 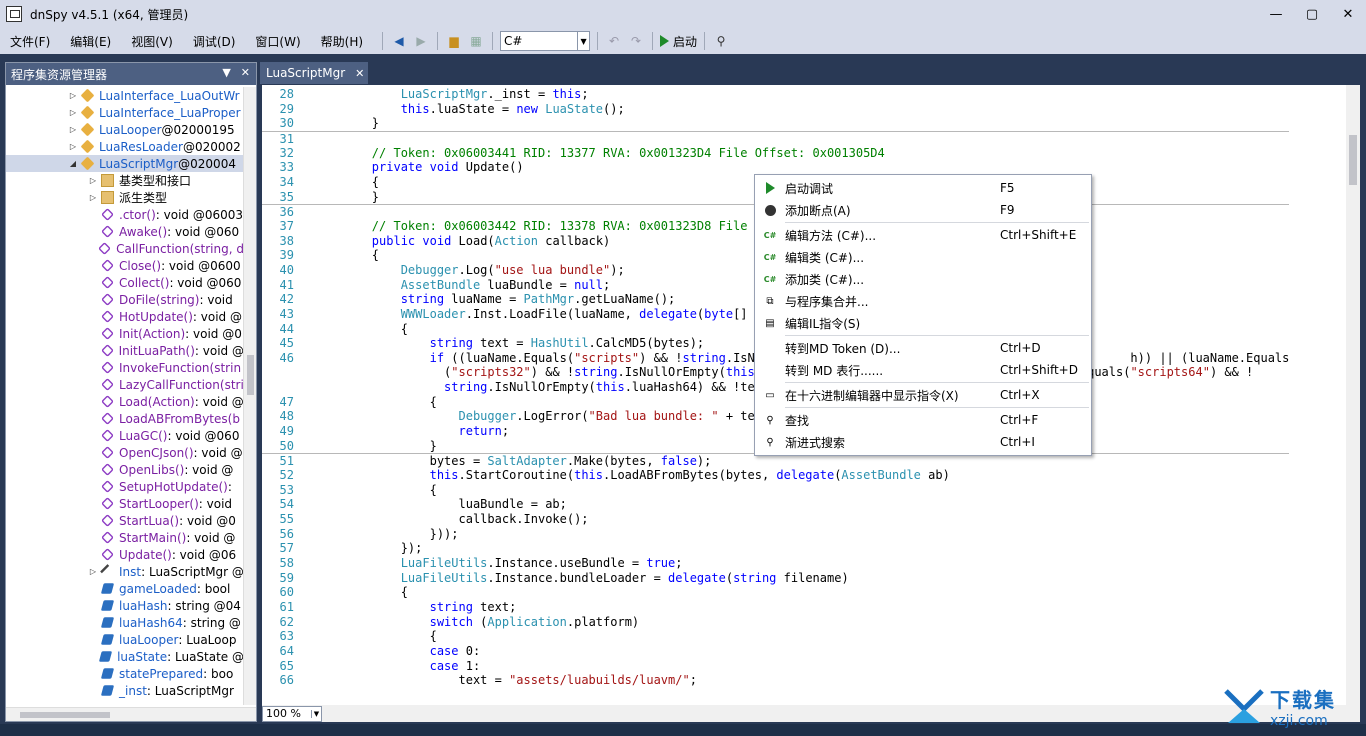 What do you see at coordinates (125, 639) in the screenshot?
I see `tree-item: luaLooper : LuaLoop` at bounding box center [125, 639].